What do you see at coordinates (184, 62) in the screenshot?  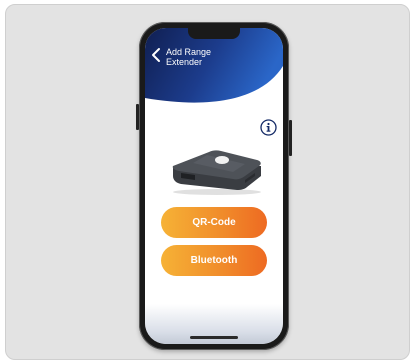 I see `screen-title-line2: Extender` at bounding box center [184, 62].